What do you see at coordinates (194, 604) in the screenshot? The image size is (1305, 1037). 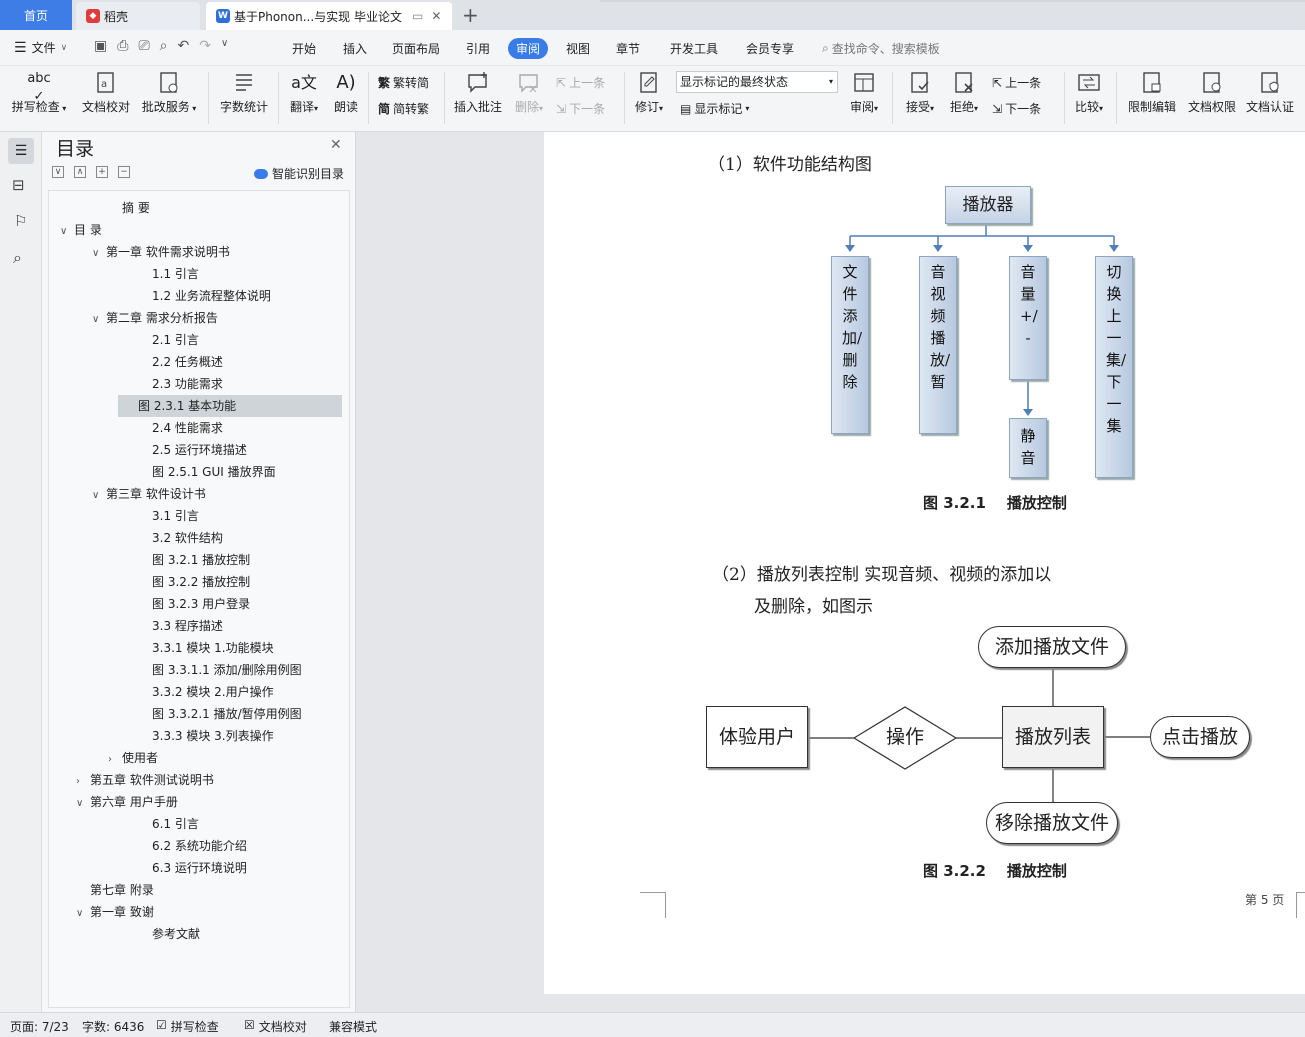 I see `toc-item: 图 3.2.3 用户登录` at bounding box center [194, 604].